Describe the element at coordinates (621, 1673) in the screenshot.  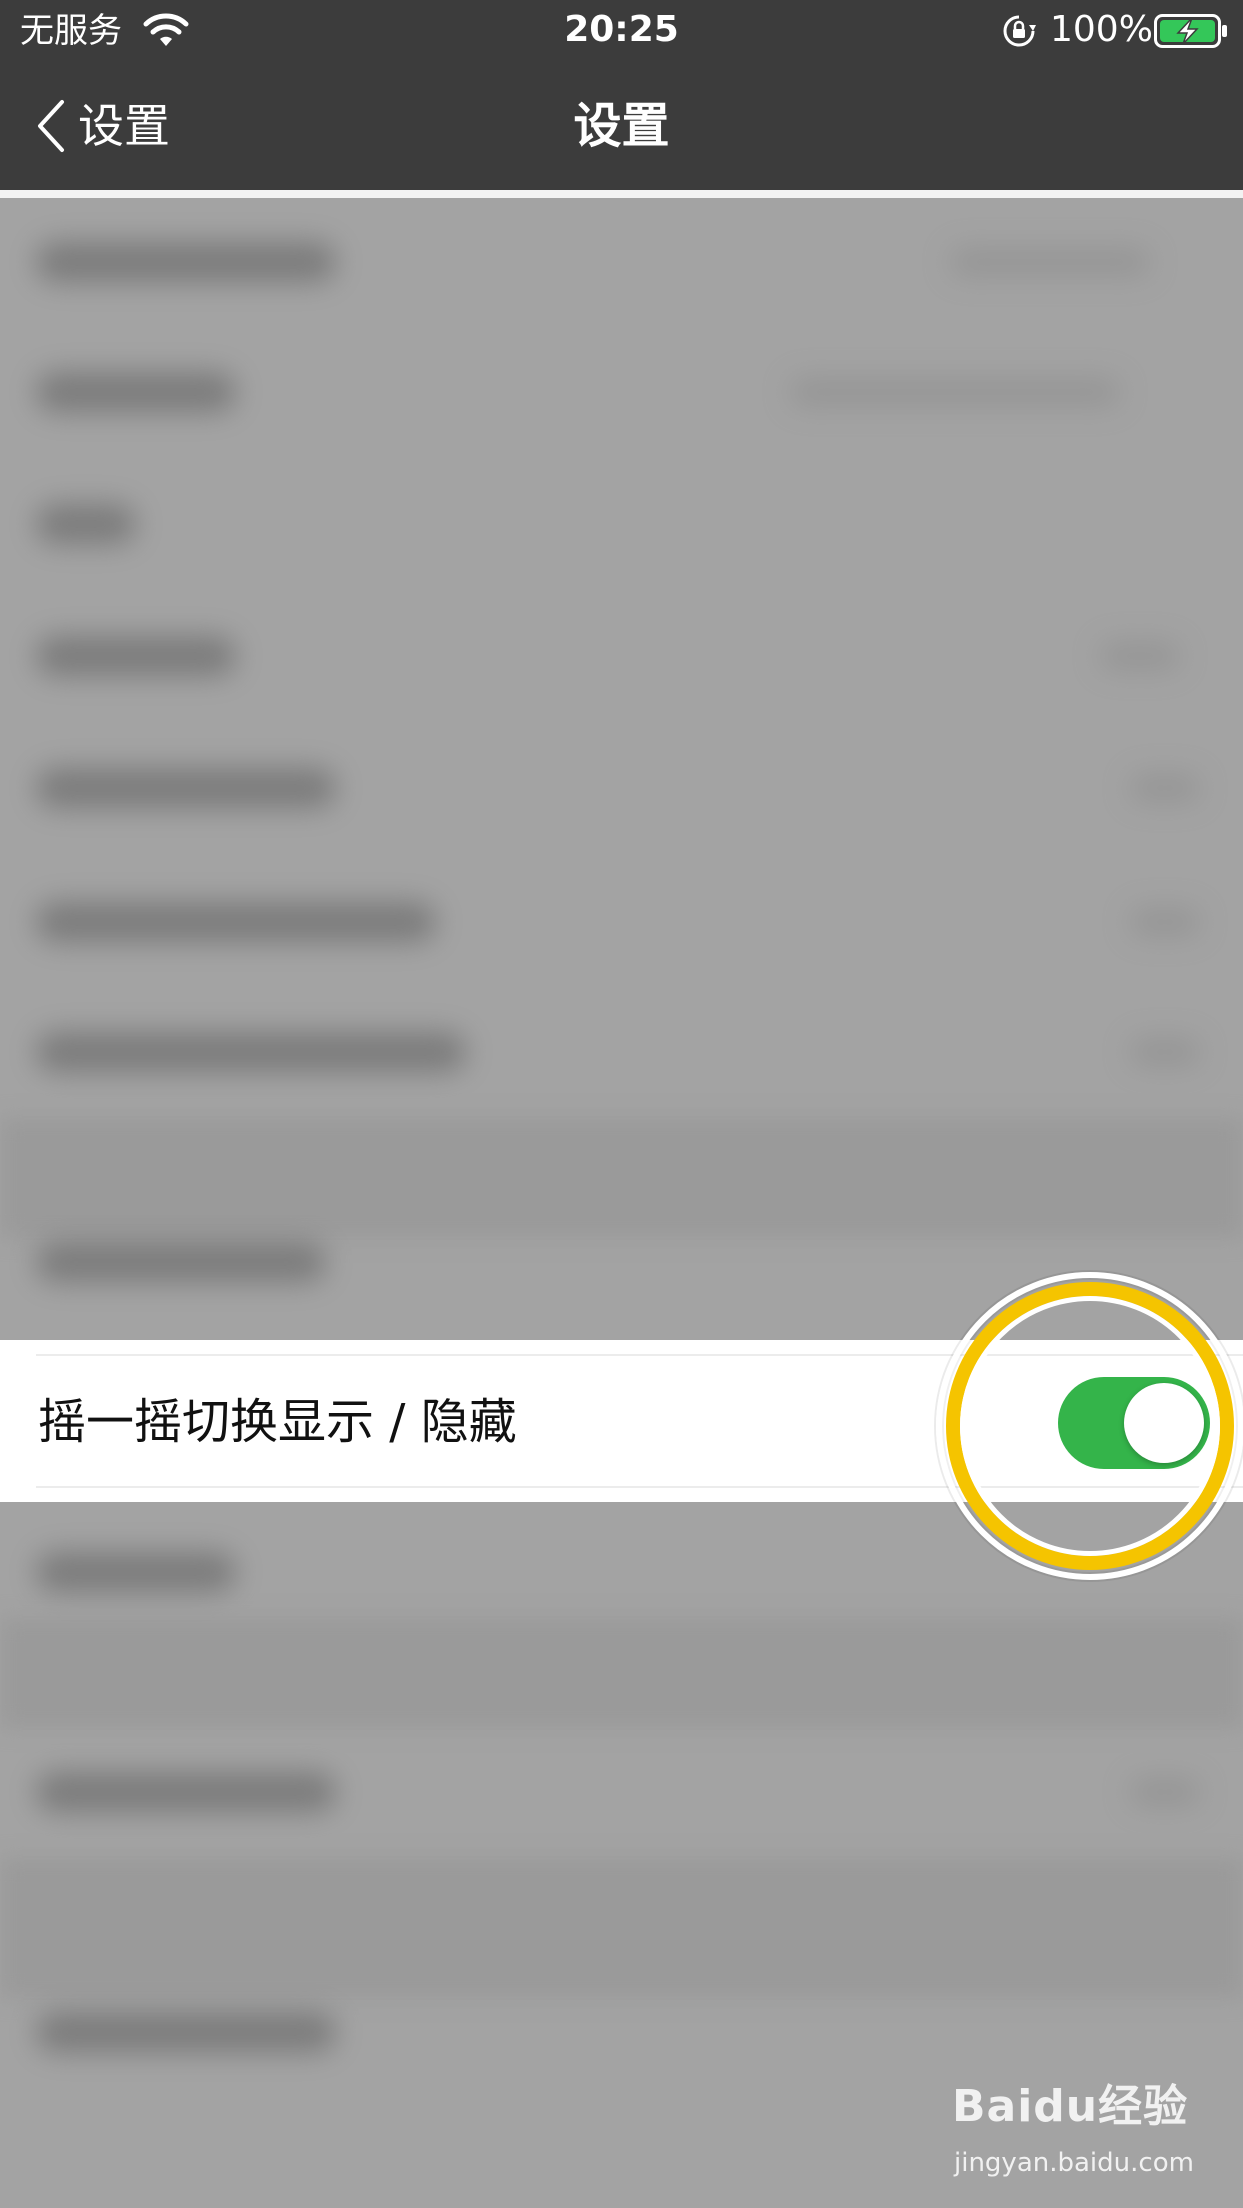
I see `section-separator` at that location.